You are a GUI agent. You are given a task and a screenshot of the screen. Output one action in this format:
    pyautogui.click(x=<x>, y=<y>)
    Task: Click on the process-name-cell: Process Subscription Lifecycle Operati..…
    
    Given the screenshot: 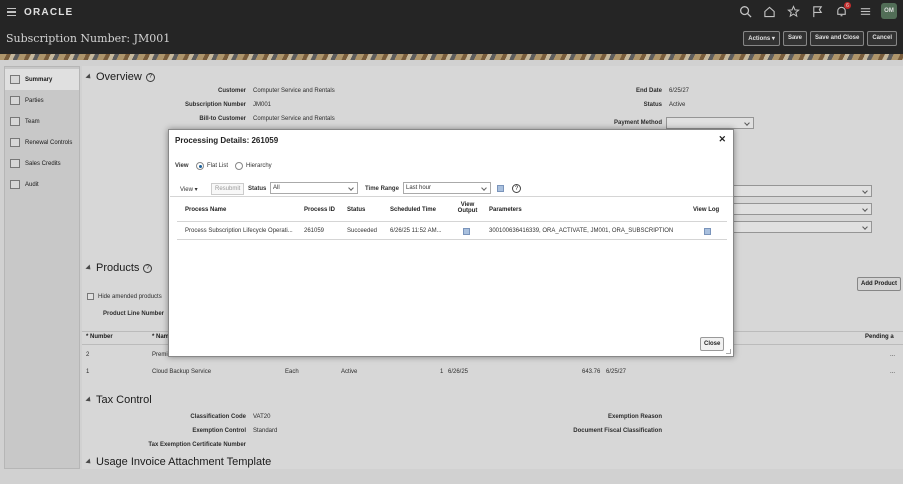 What is the action you would take?
    pyautogui.click(x=239, y=231)
    